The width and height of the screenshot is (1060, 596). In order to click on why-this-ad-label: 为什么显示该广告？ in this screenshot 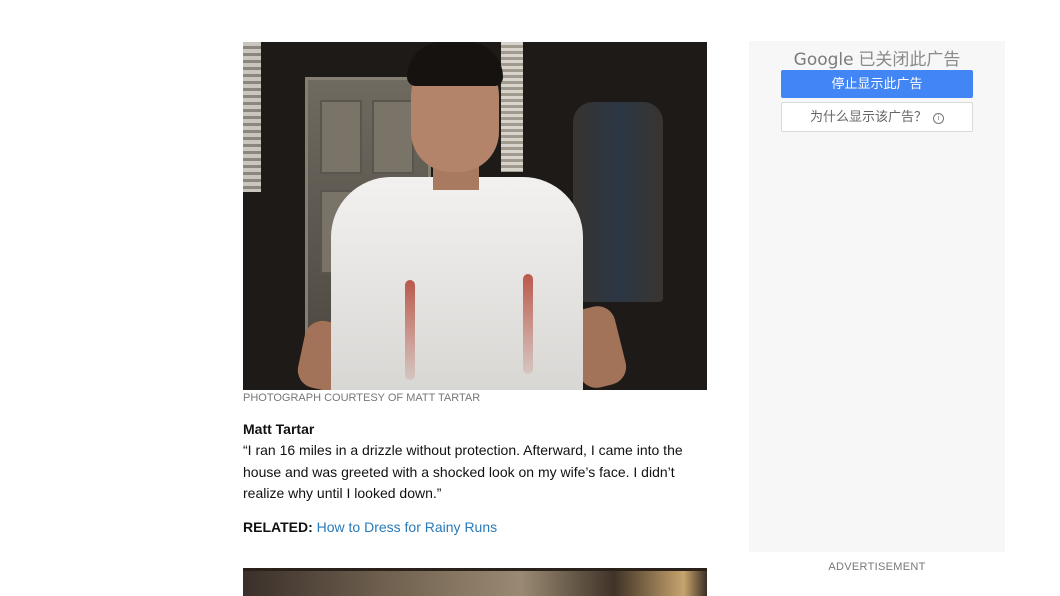, I will do `click(868, 116)`.